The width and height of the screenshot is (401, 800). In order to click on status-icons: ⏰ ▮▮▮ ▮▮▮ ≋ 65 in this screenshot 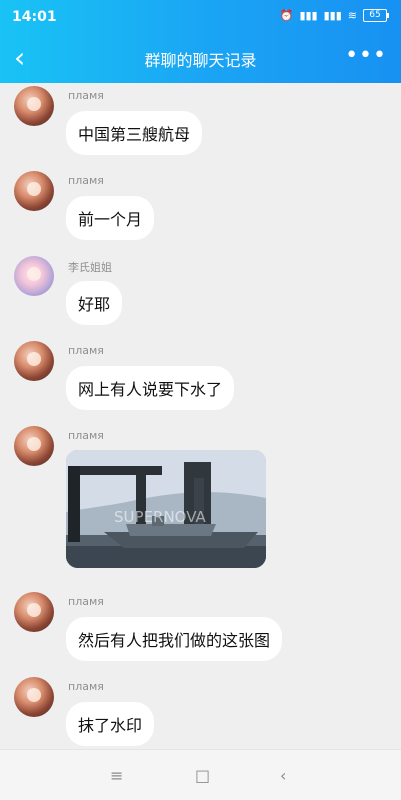, I will do `click(334, 15)`.